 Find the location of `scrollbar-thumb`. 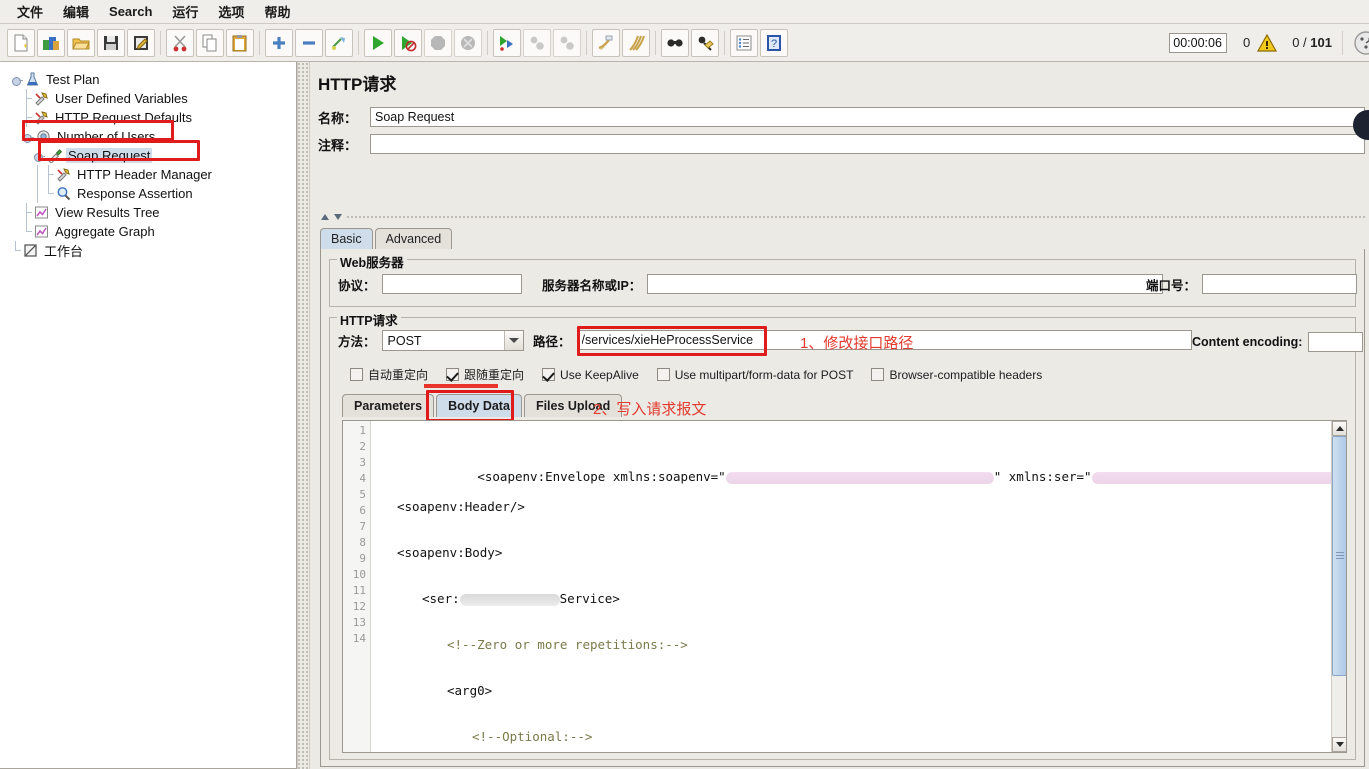

scrollbar-thumb is located at coordinates (1339, 556).